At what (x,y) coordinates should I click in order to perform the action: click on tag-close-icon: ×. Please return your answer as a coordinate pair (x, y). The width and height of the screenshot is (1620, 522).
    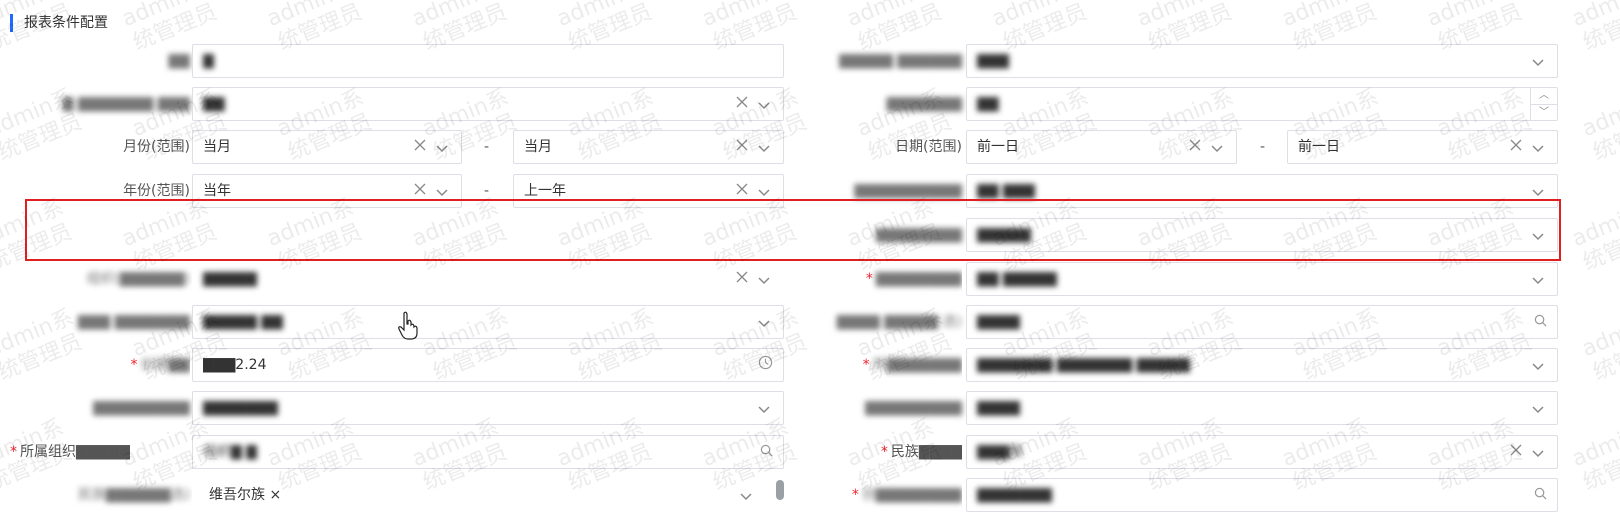
    Looking at the image, I should click on (273, 495).